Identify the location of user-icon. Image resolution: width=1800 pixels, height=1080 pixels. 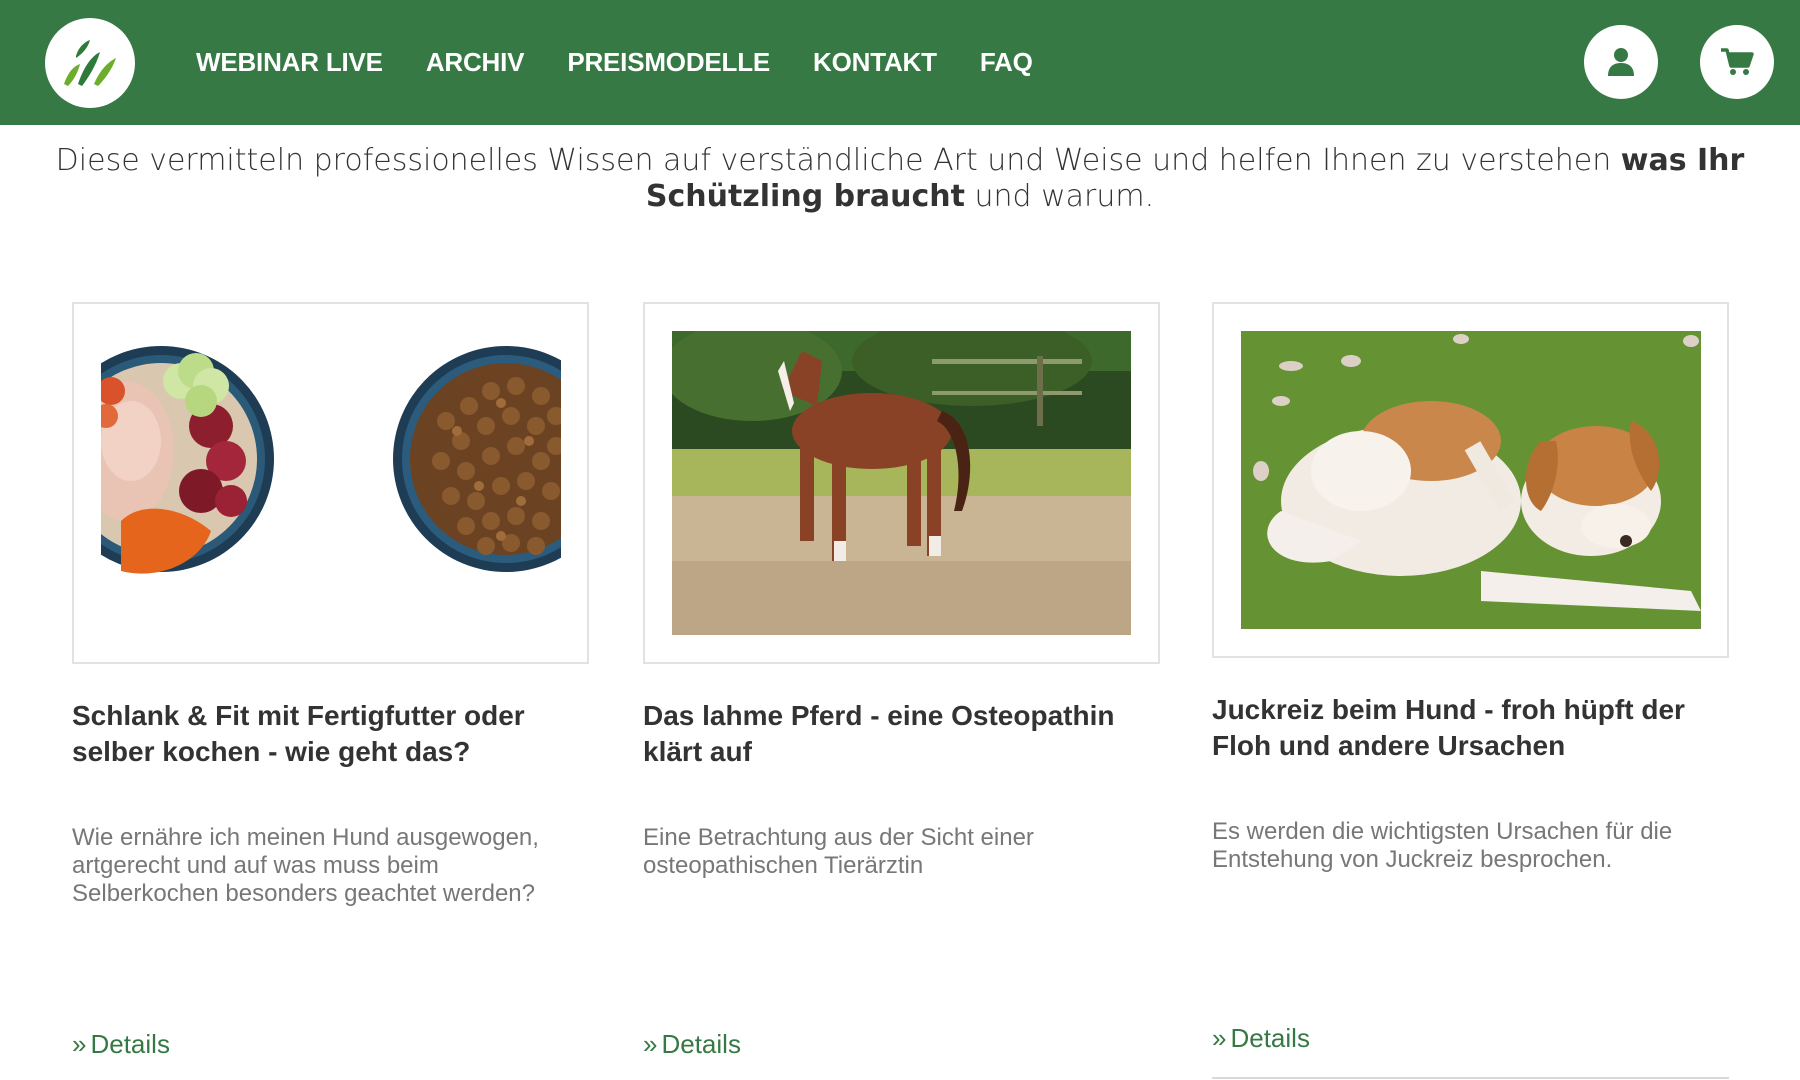
(1621, 62).